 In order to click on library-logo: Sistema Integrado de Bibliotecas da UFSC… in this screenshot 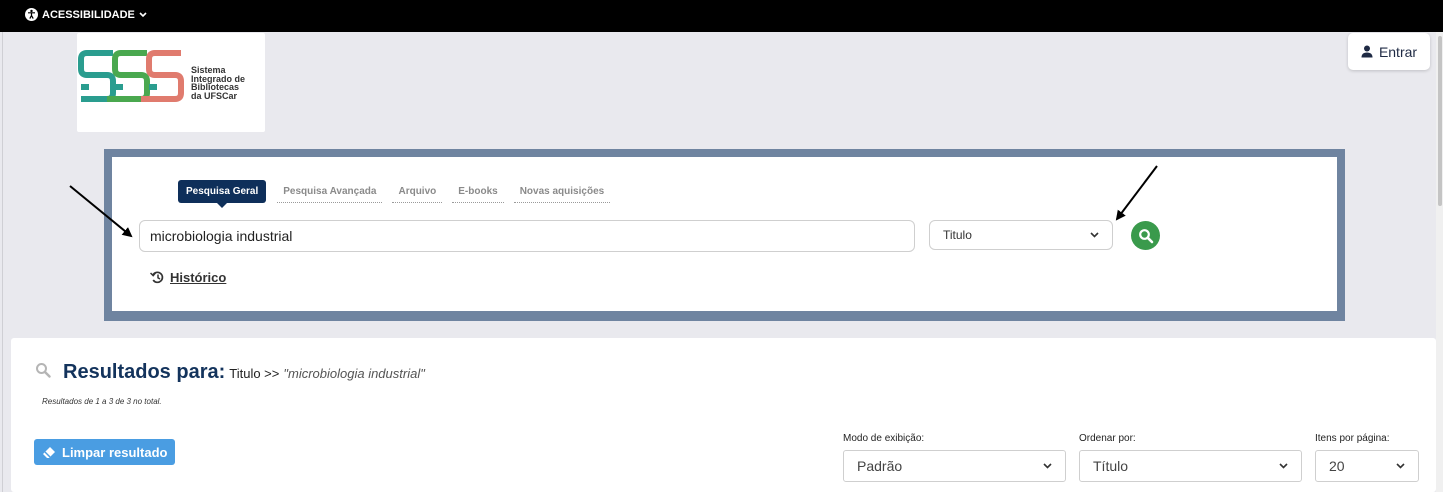, I will do `click(171, 82)`.